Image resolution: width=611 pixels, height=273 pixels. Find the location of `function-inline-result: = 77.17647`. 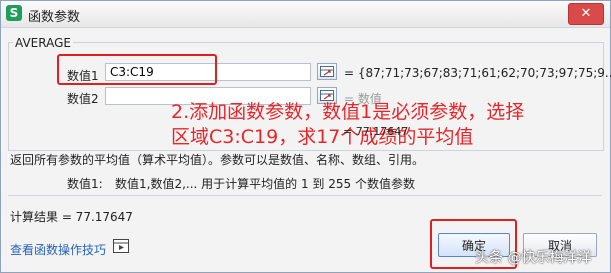

function-inline-result: = 77.17647 is located at coordinates (376, 131).